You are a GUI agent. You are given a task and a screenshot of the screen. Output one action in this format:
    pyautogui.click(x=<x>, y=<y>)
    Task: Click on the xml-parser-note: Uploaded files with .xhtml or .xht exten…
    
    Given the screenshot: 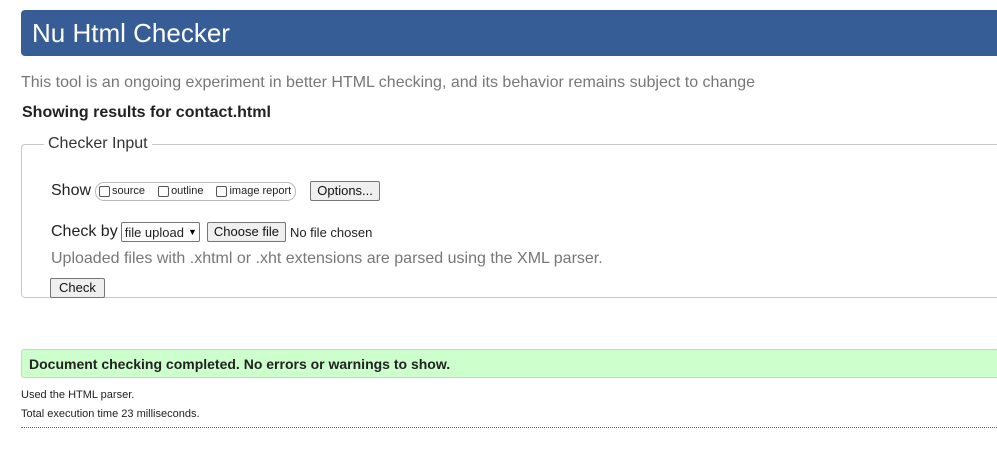 What is the action you would take?
    pyautogui.click(x=327, y=258)
    